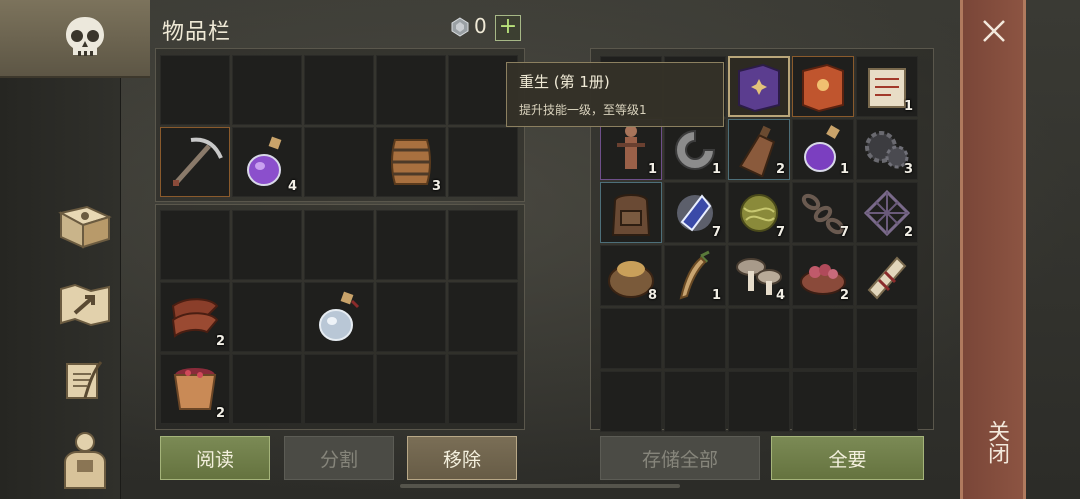 This screenshot has width=1080, height=499. What do you see at coordinates (695, 212) in the screenshot?
I see `storage-slot-crystal: 7` at bounding box center [695, 212].